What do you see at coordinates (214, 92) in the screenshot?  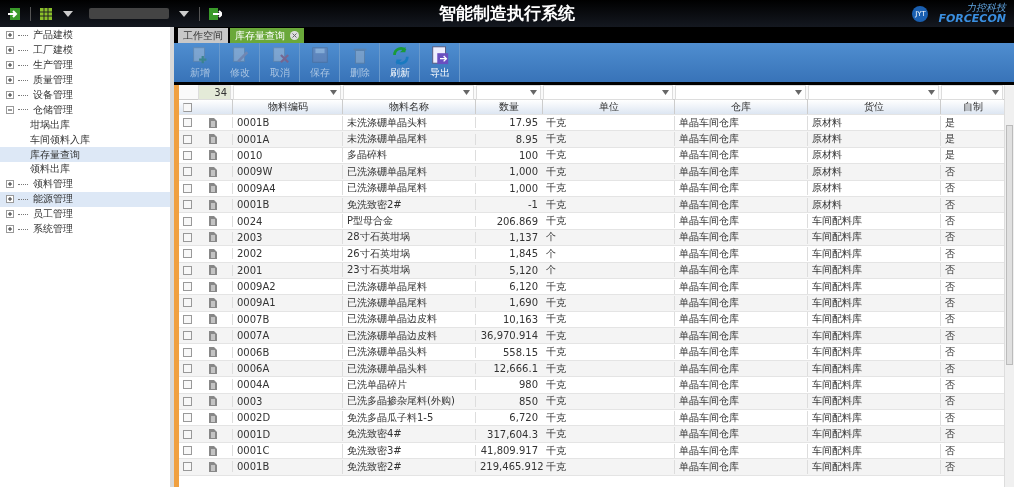 I see `page-size-field: 34` at bounding box center [214, 92].